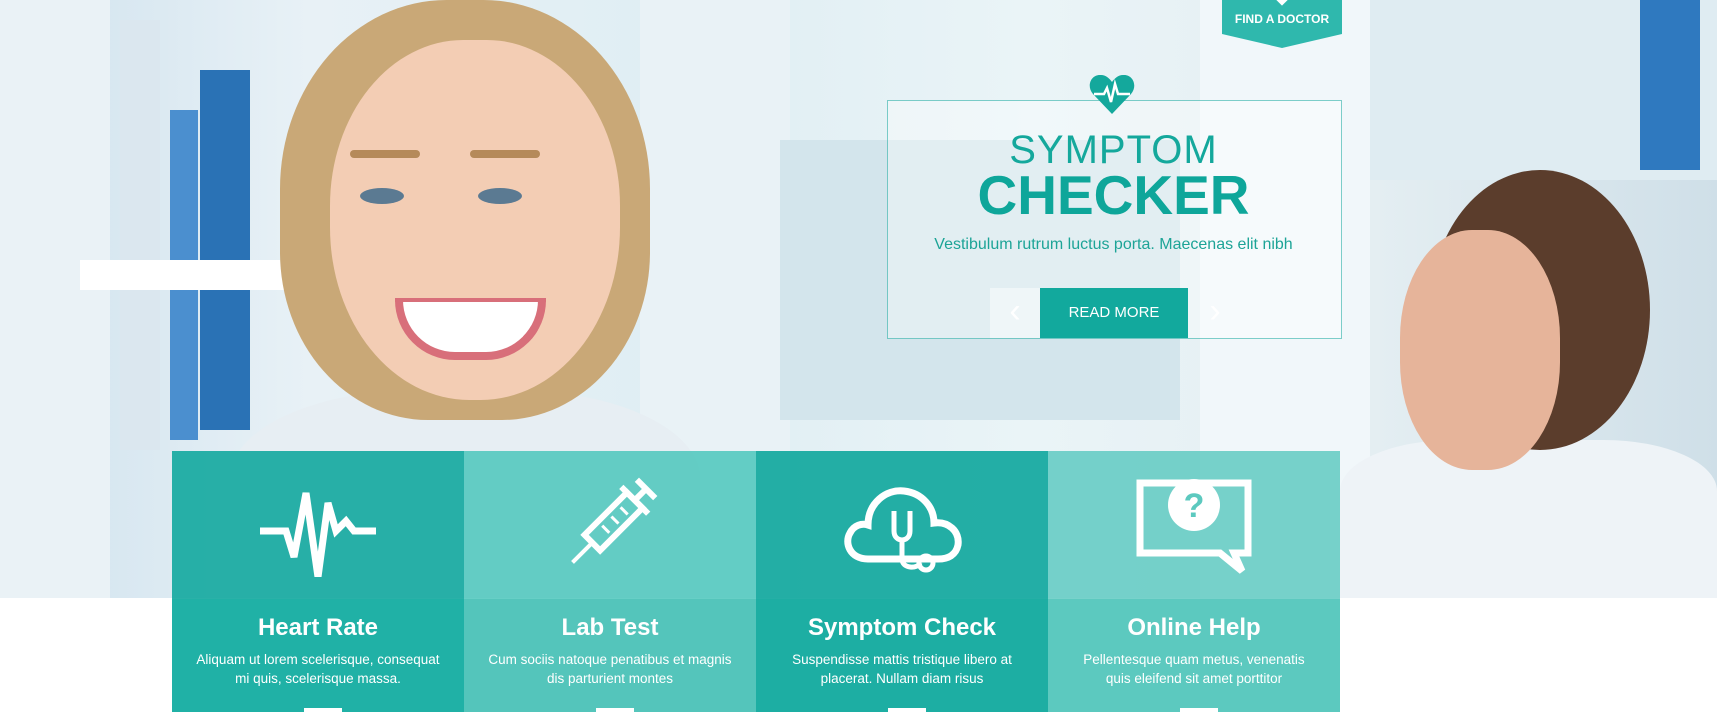  Describe the element at coordinates (1112, 94) in the screenshot. I see `heart-pulse-icon` at that location.